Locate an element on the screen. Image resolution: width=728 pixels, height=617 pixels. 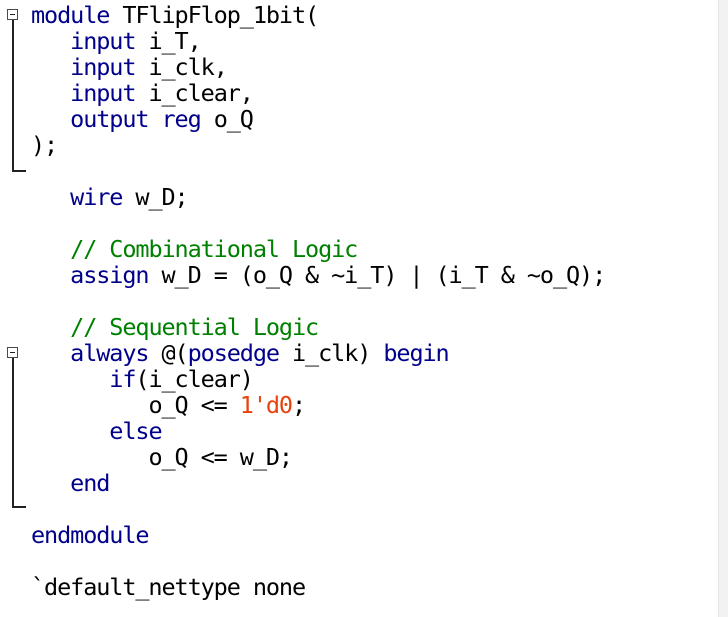
assignment-statement: o_Q <= w_D; is located at coordinates (220, 457).